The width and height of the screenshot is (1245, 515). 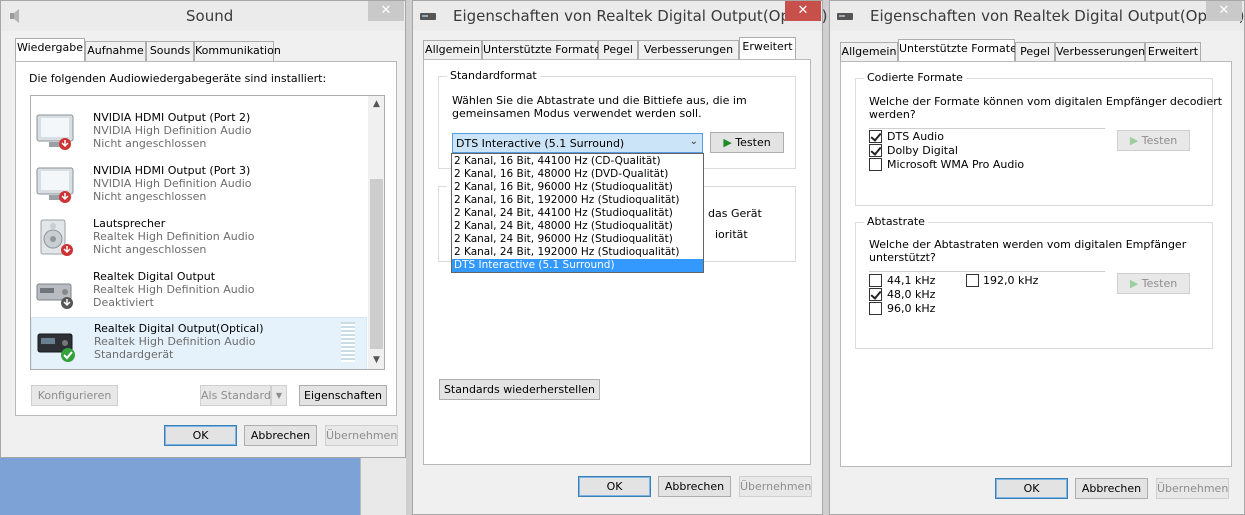 I want to click on device-driver: Realtek High Definition Audio, so click(x=175, y=341).